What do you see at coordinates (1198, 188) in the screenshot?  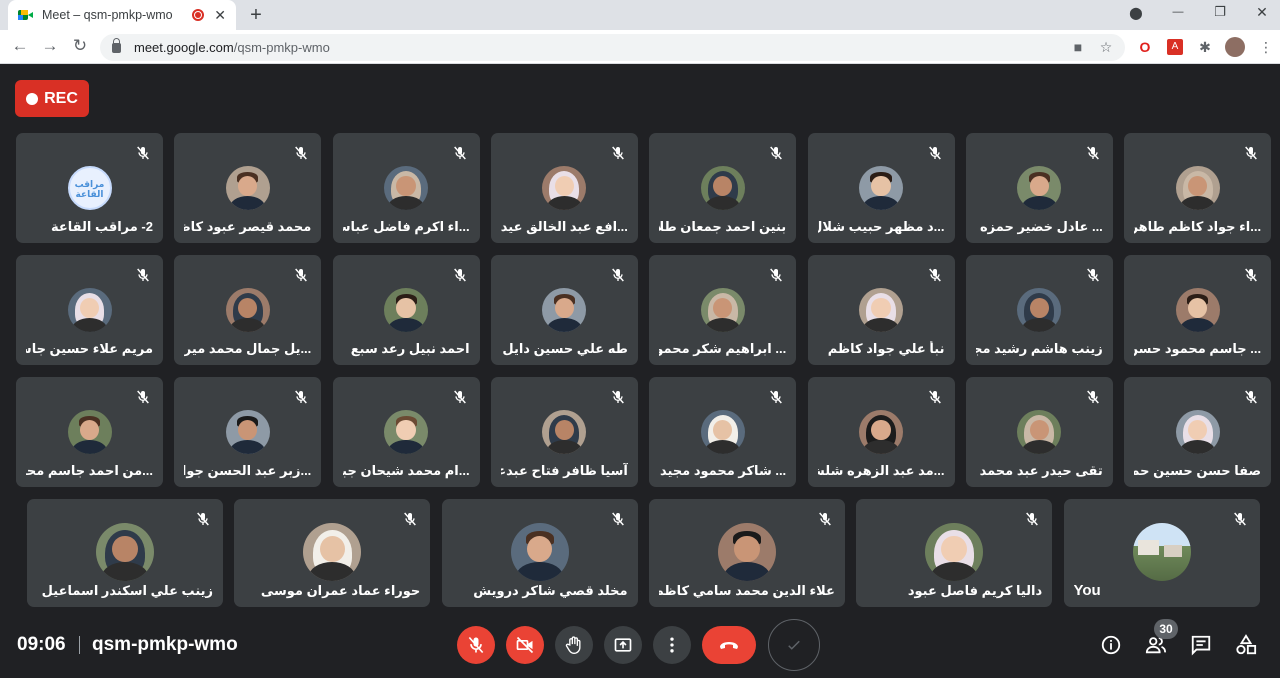 I see `participant-tile: ...اء جواد كاظم طاهر` at bounding box center [1198, 188].